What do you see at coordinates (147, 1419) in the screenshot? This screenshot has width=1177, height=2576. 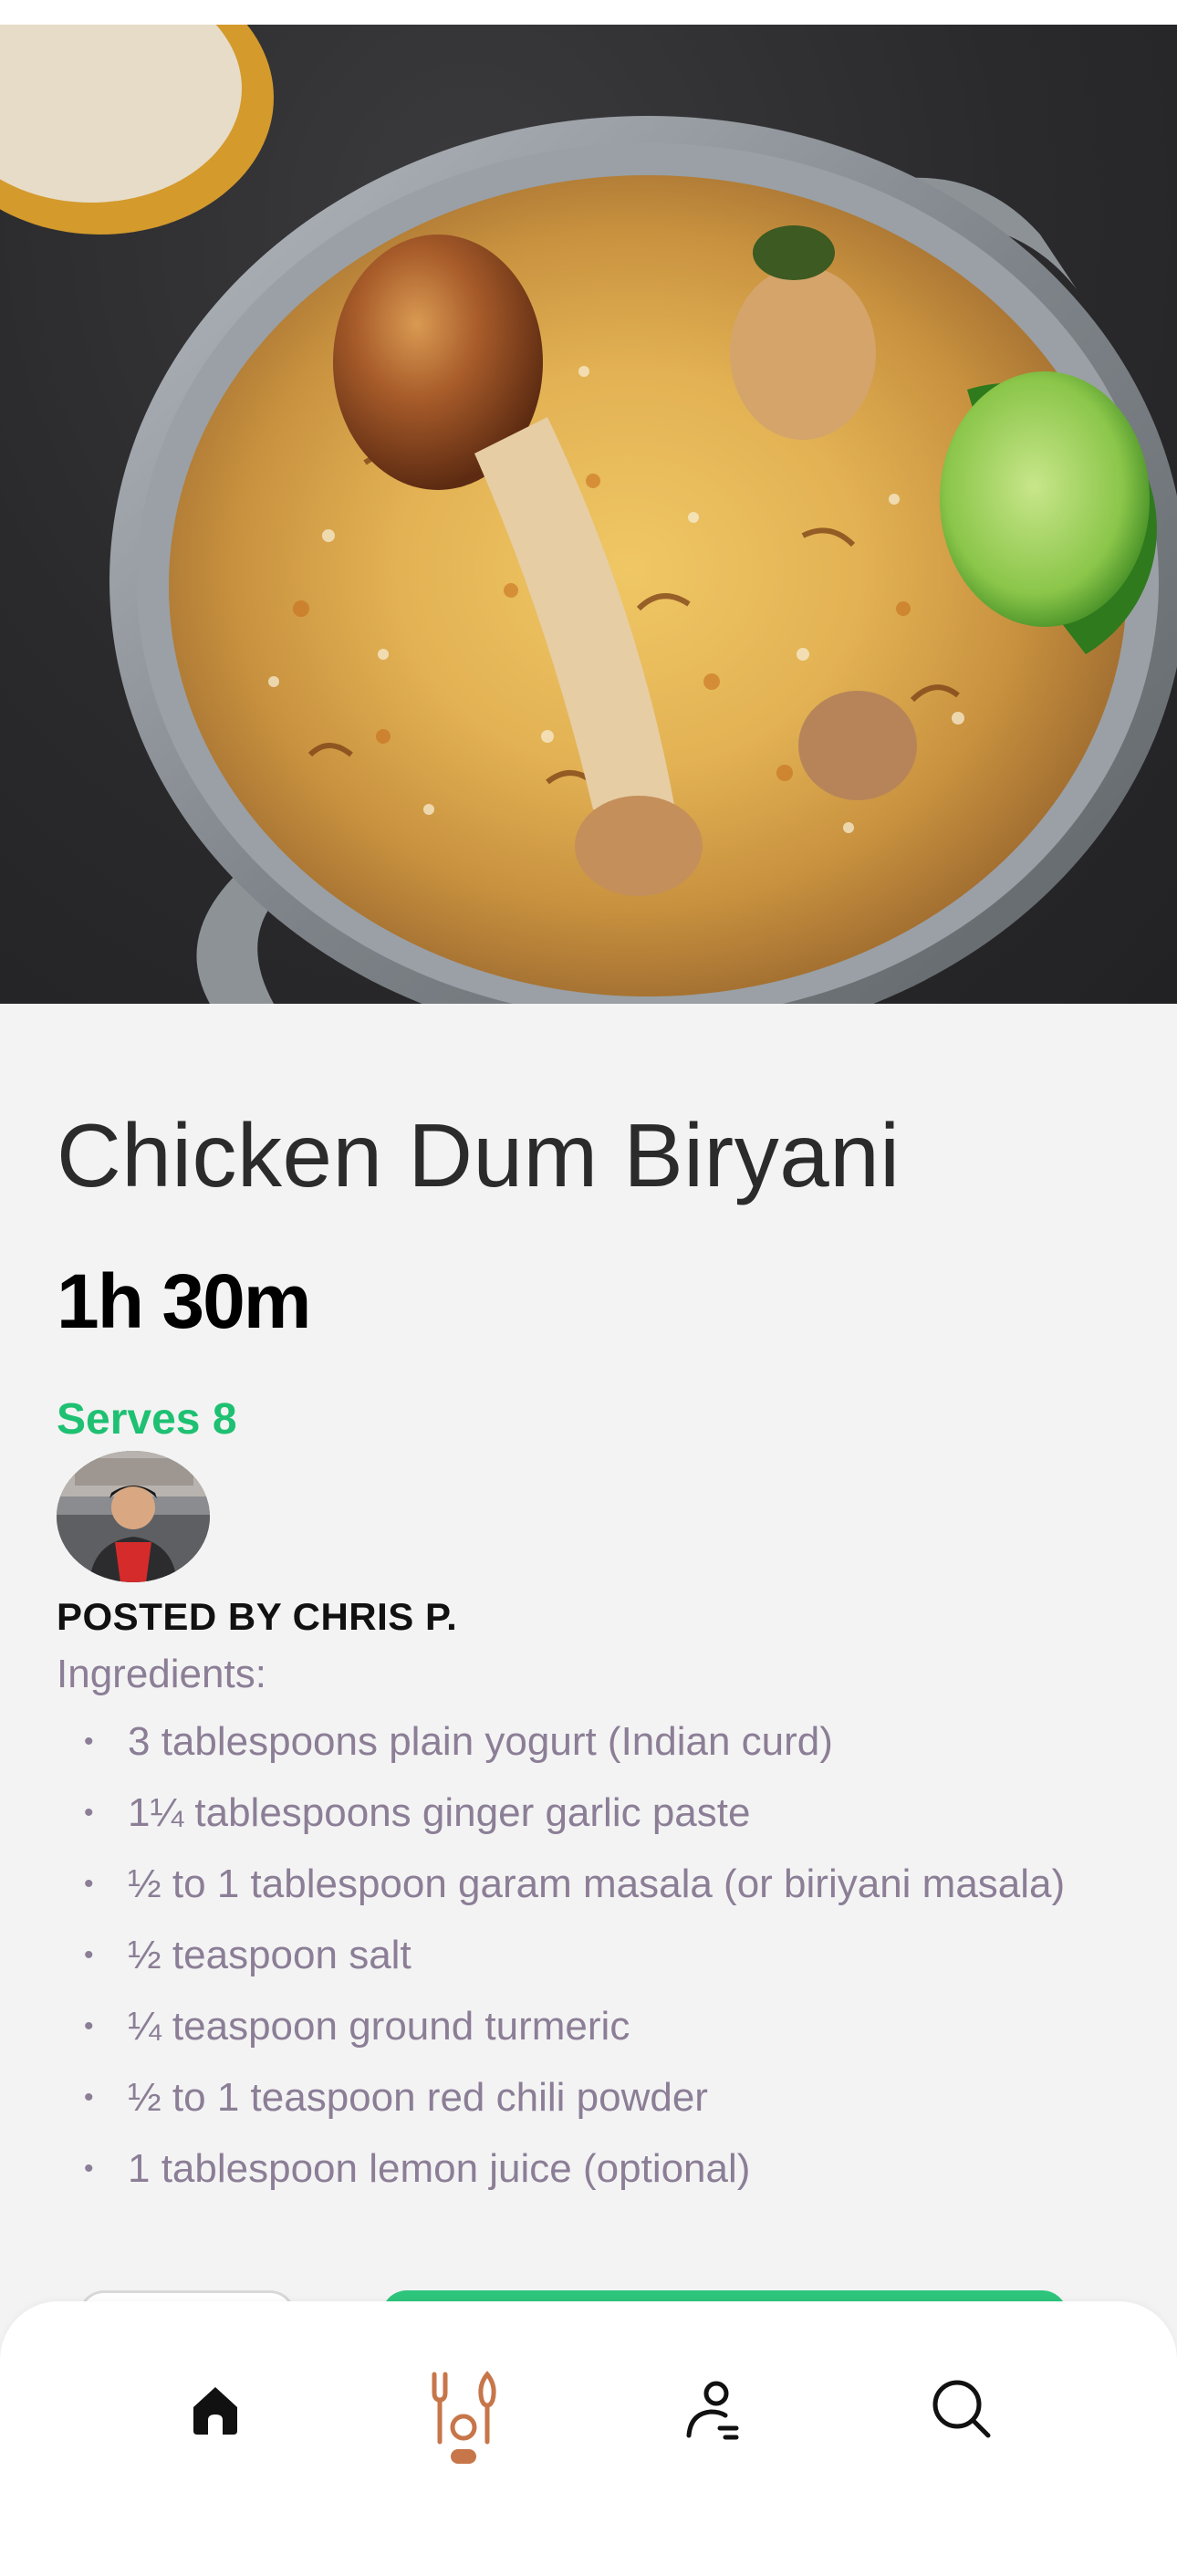 I see `servings: Serves 8` at bounding box center [147, 1419].